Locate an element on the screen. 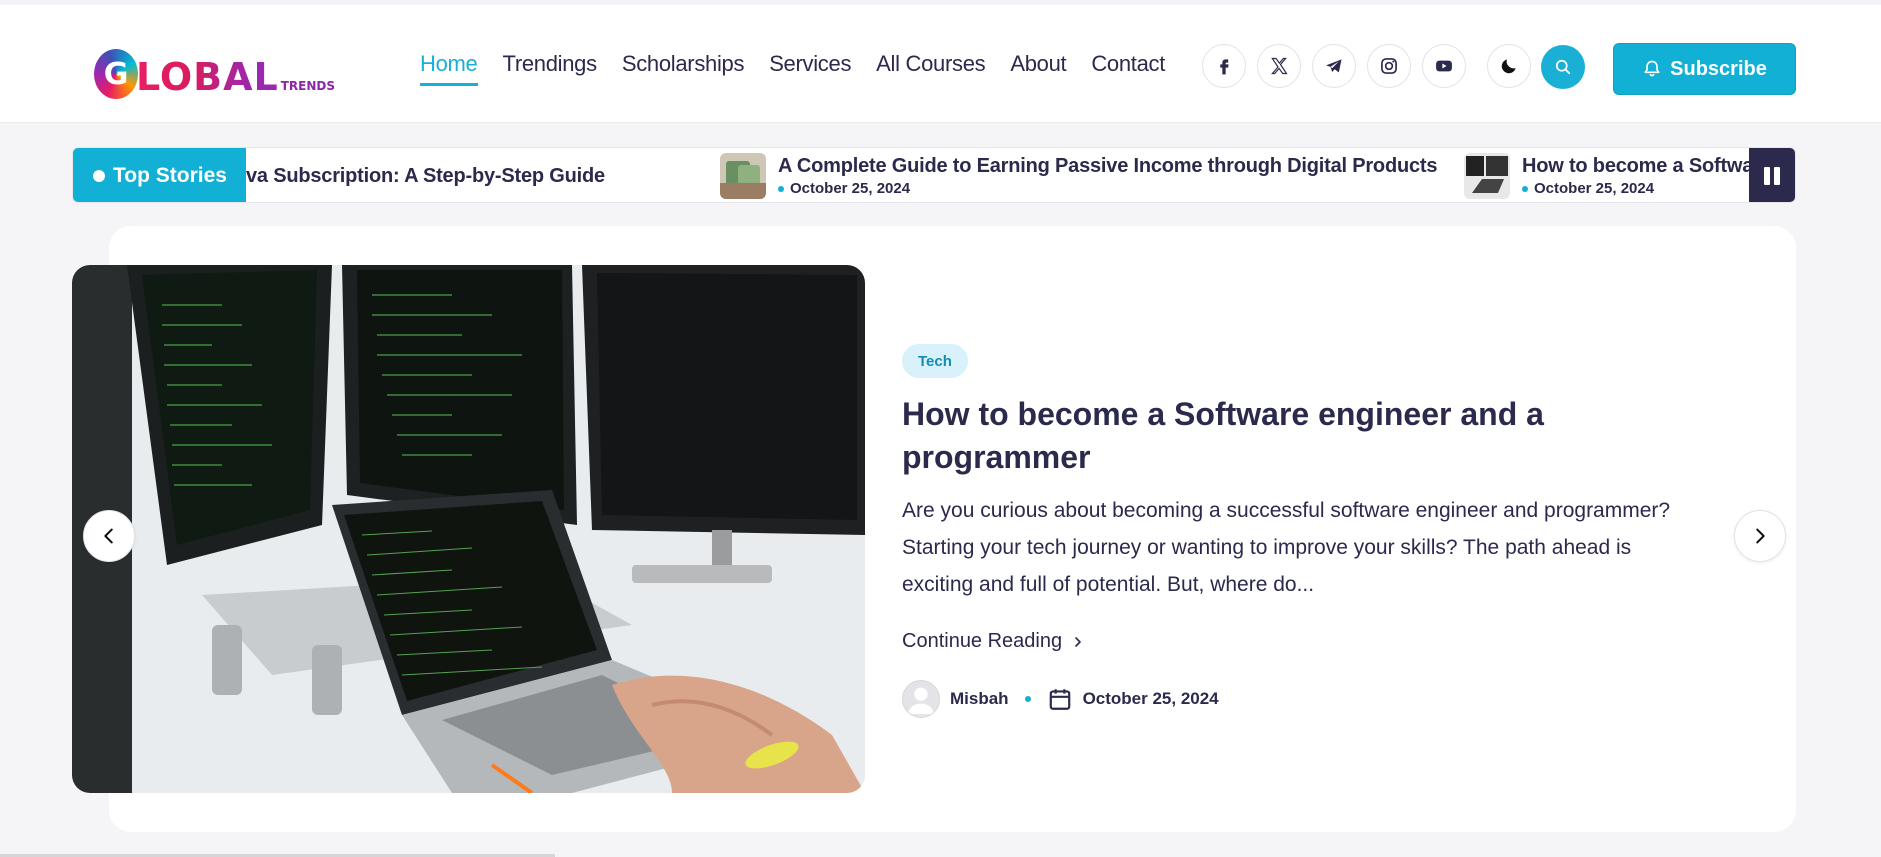 Image resolution: width=1881 pixels, height=857 pixels. slider-next-button is located at coordinates (1760, 536).